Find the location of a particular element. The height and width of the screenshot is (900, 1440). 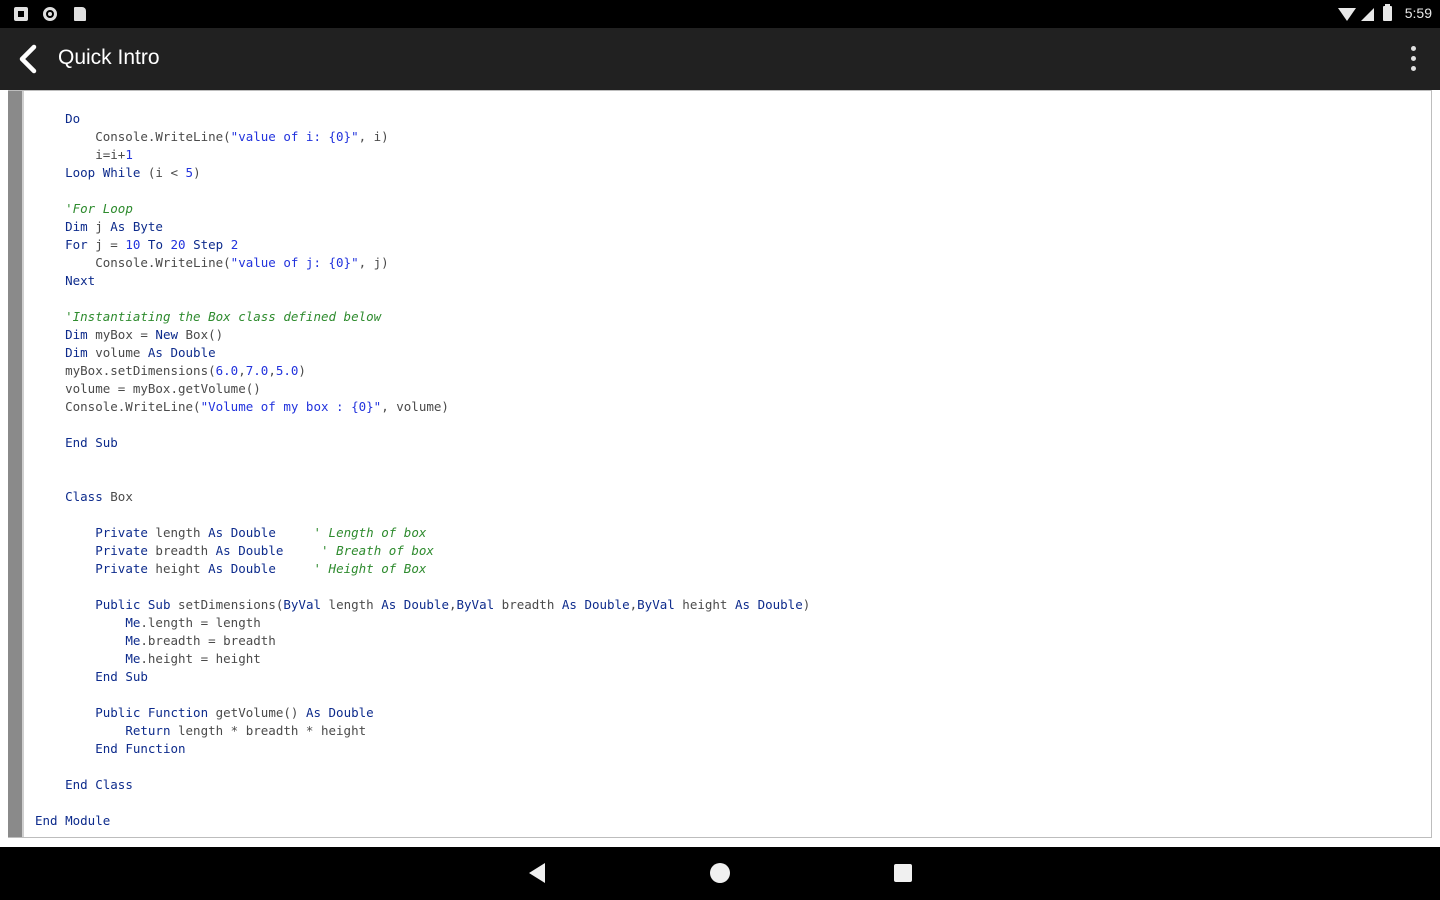

code-token: .height = height is located at coordinates (200, 658).